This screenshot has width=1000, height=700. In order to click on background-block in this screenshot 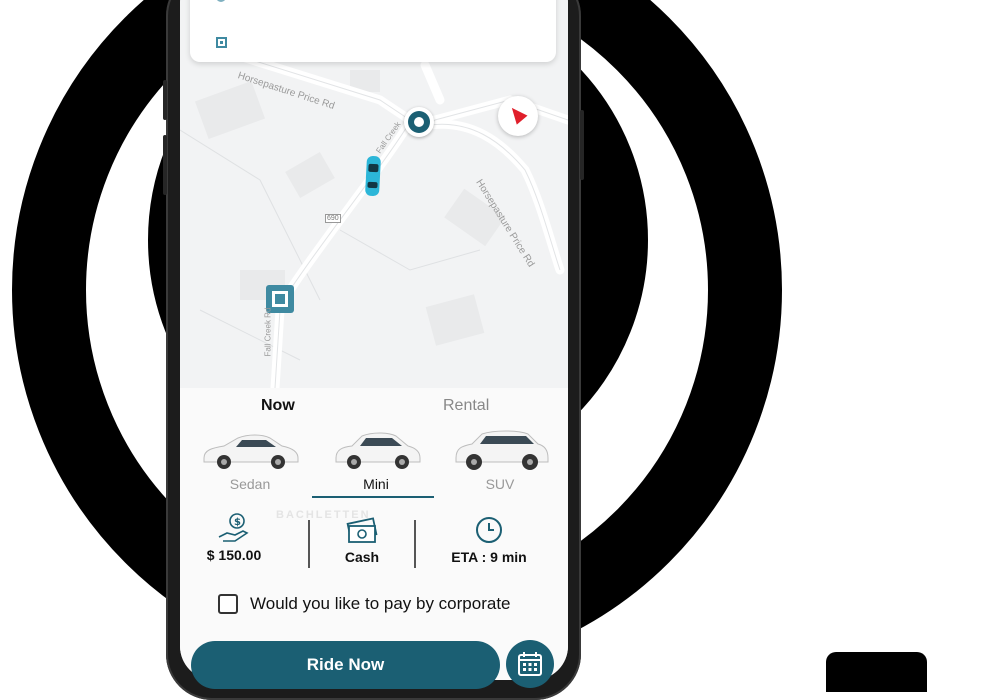, I will do `click(876, 672)`.